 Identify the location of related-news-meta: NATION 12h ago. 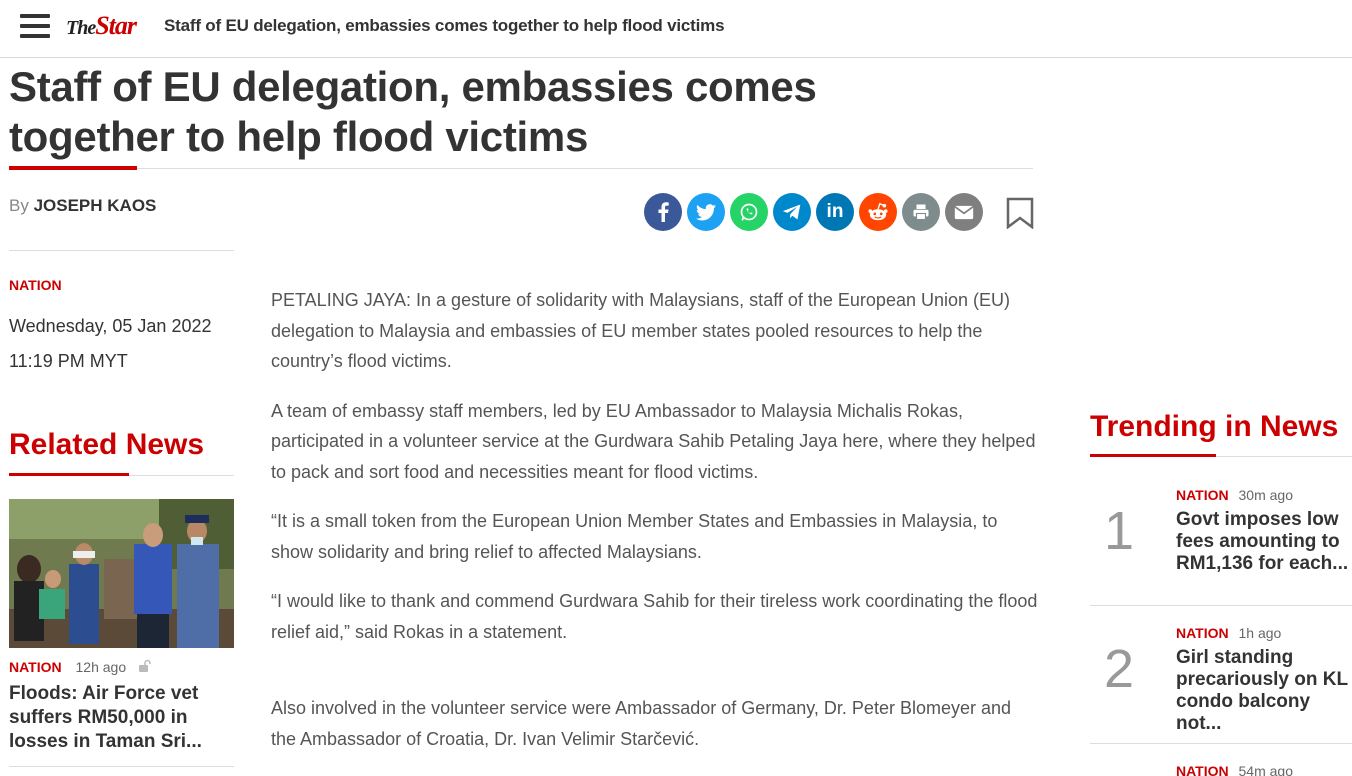
(80, 667).